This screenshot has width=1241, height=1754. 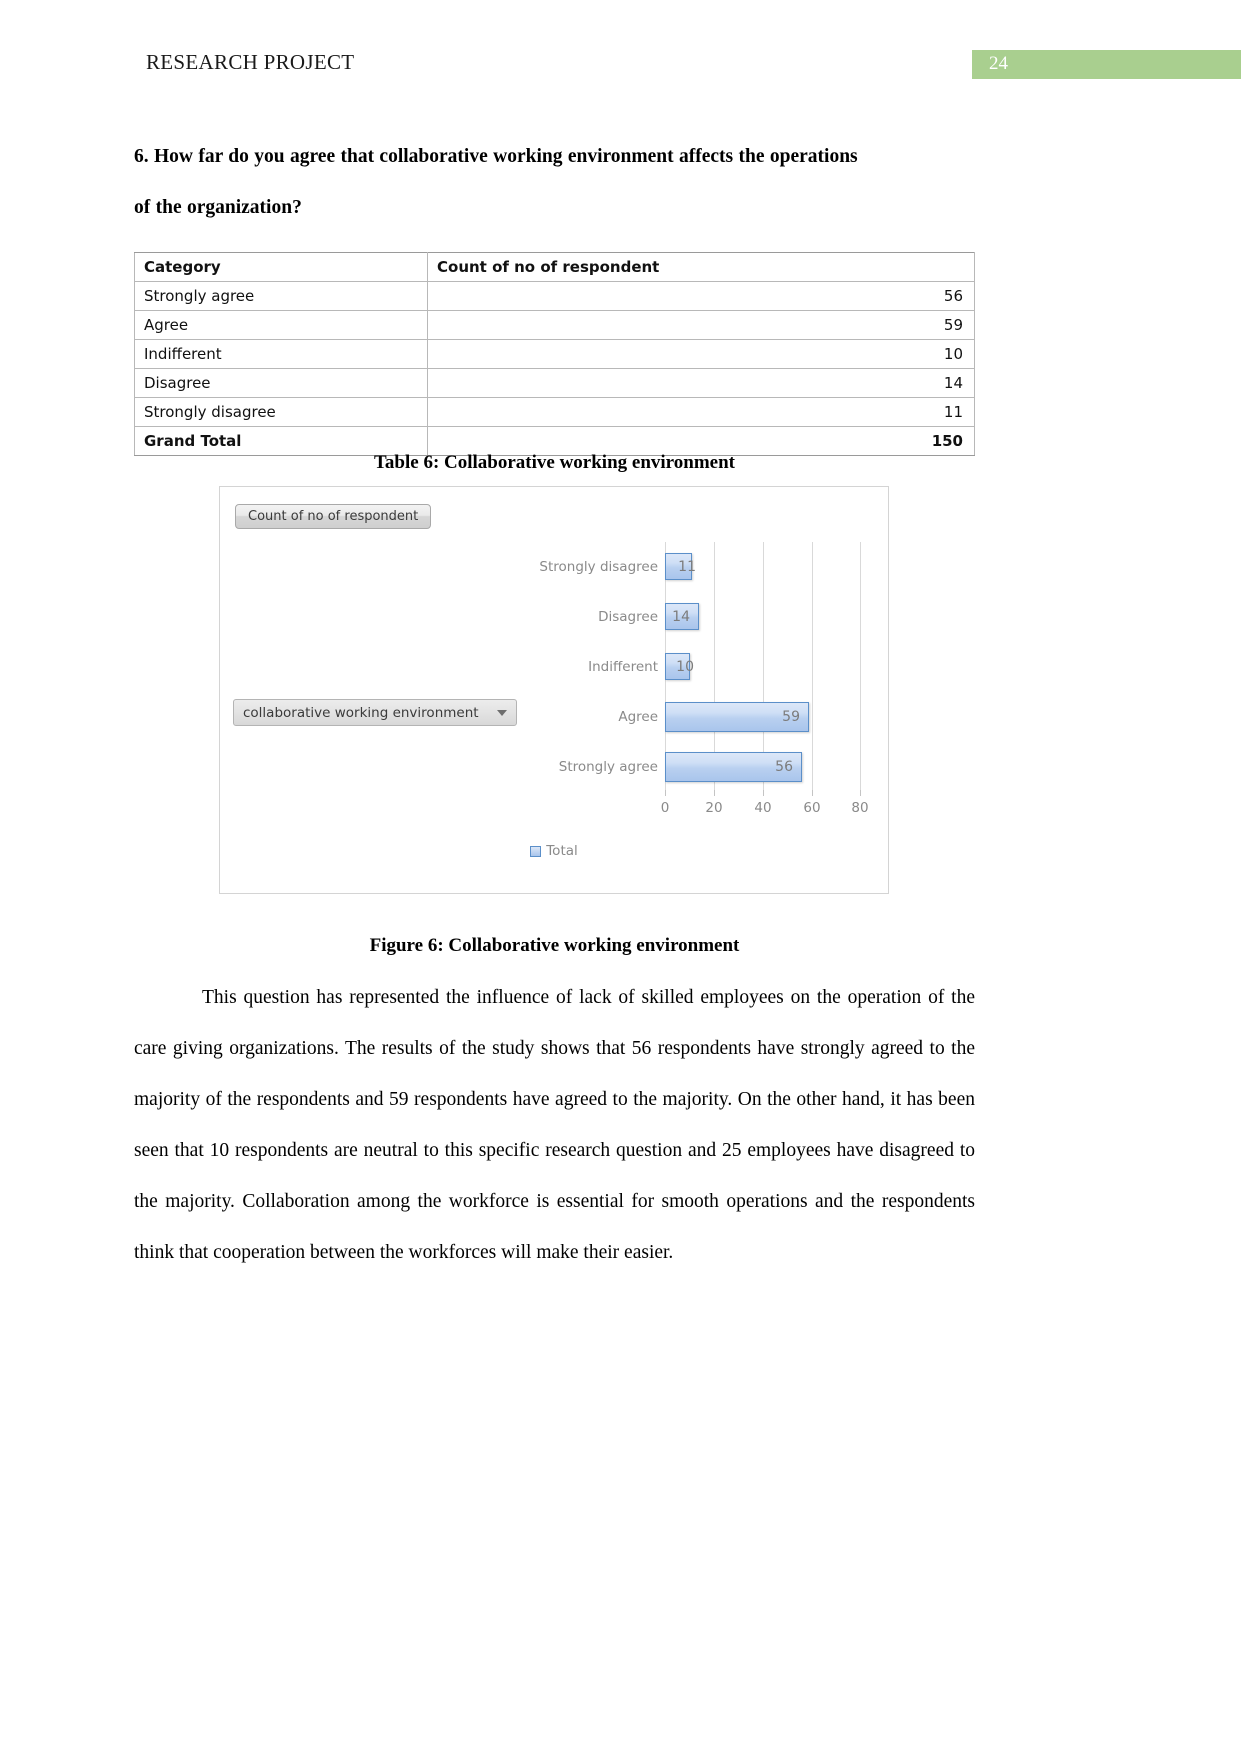 I want to click on field-button-count-of-respondent: Count of no of respondent, so click(x=333, y=516).